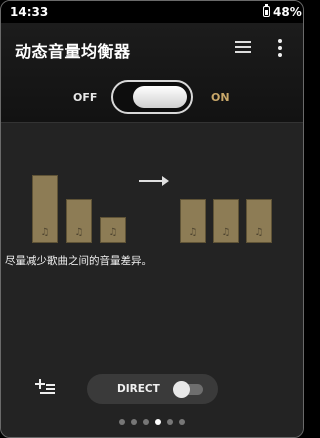  What do you see at coordinates (280, 48) in the screenshot?
I see `more-vert-icon` at bounding box center [280, 48].